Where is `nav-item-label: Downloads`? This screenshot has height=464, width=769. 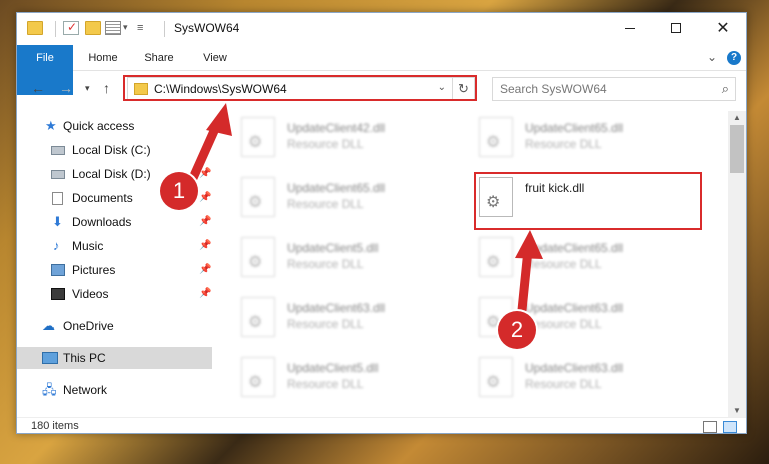
nav-item-label: Downloads is located at coordinates (102, 222).